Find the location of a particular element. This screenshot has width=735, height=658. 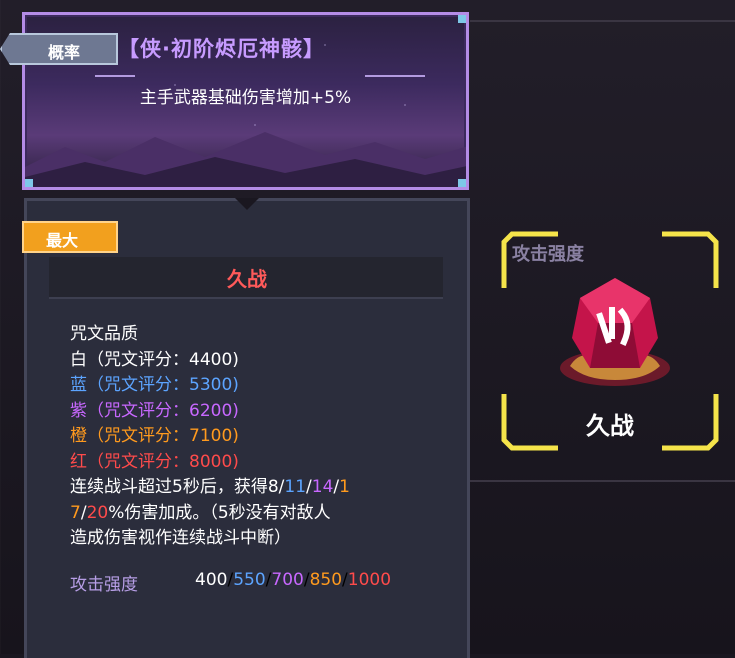

quality-red: 红（咒文评分：8000) is located at coordinates (154, 461).